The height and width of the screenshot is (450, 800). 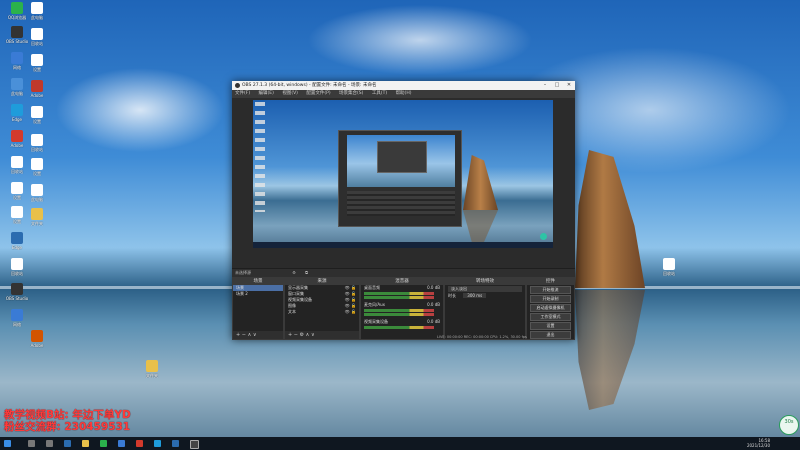 What do you see at coordinates (258, 294) in the screenshot?
I see `scene-item: 场景 2` at bounding box center [258, 294].